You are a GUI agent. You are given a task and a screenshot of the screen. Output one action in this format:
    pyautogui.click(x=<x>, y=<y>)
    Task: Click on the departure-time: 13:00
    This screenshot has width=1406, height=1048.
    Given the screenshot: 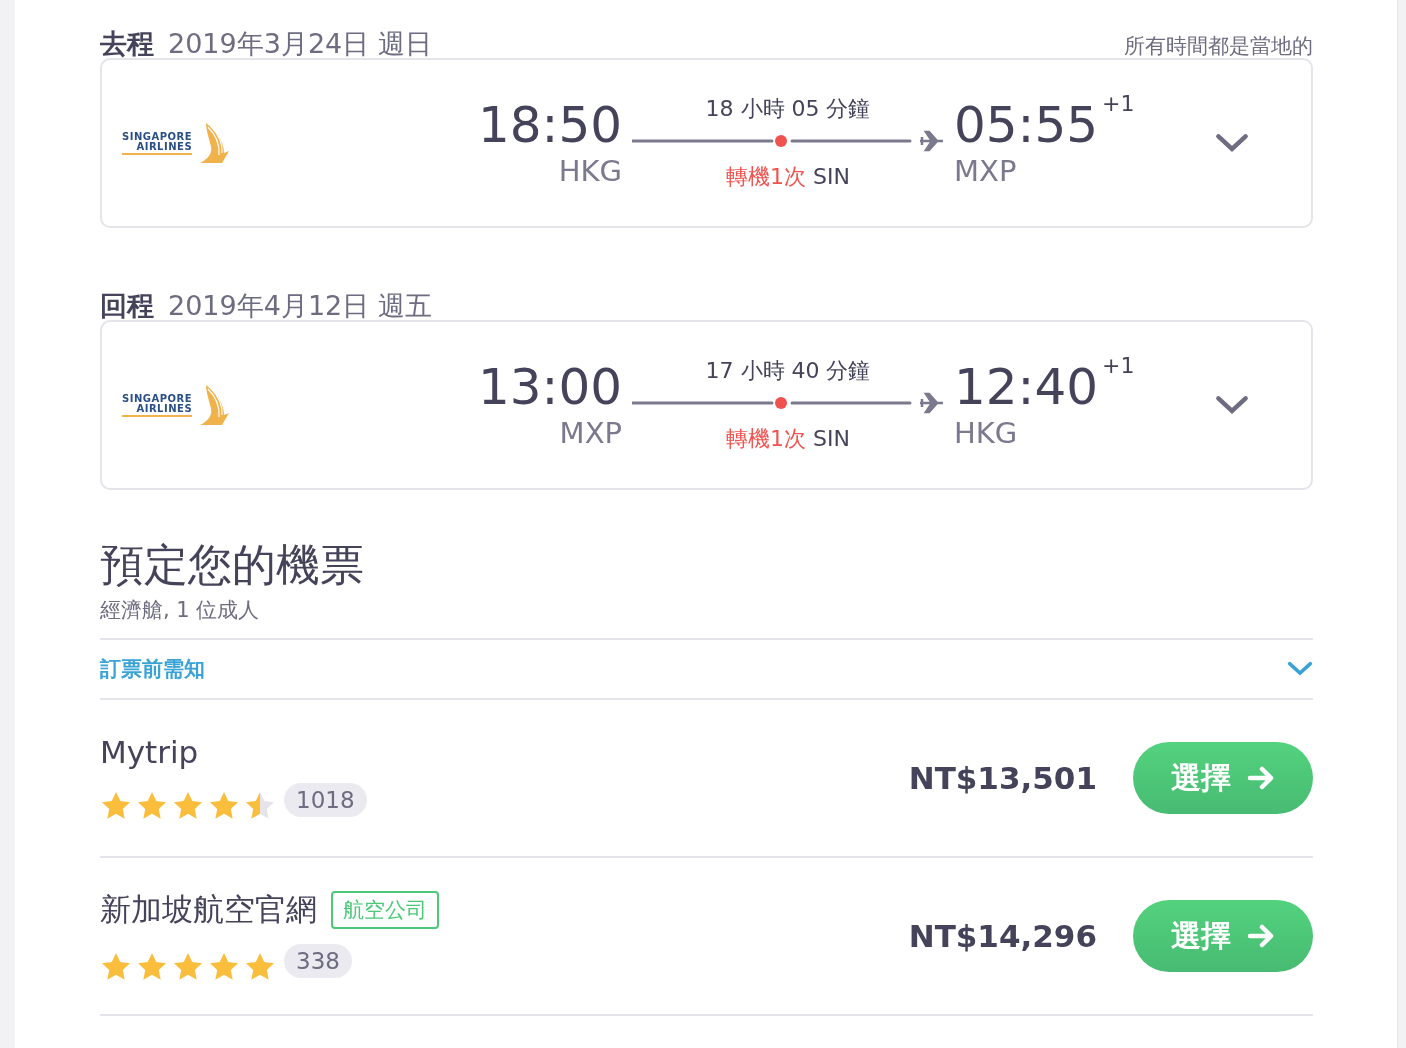 What is the action you would take?
    pyautogui.click(x=549, y=387)
    